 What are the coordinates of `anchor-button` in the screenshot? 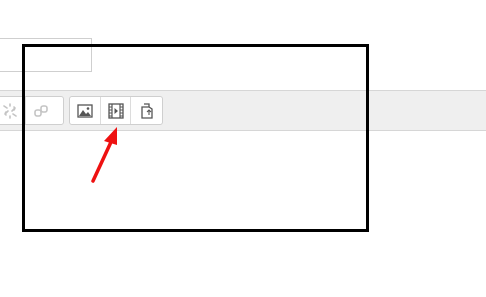 It's located at (40, 110).